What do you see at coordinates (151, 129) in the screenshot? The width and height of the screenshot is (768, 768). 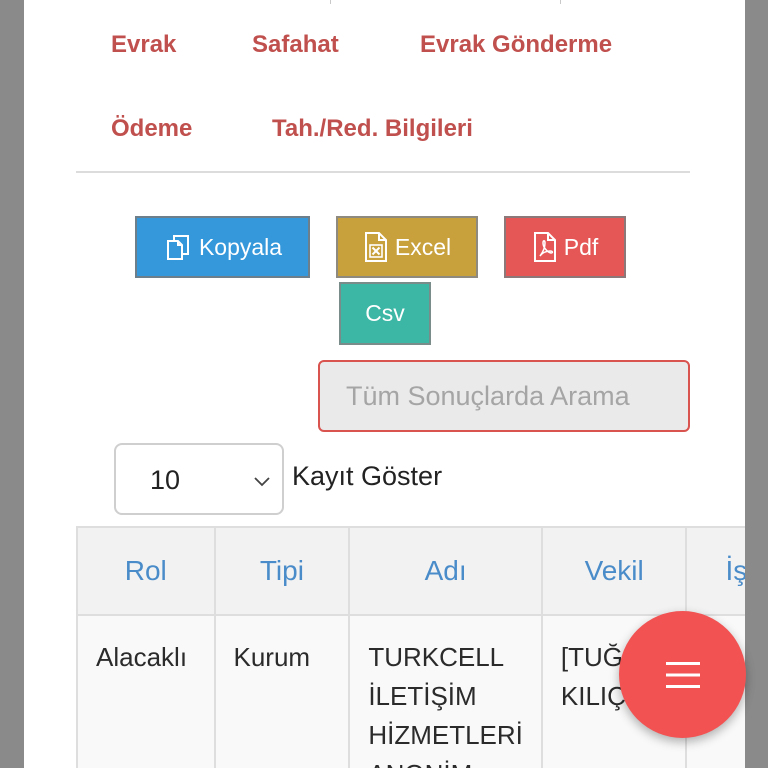 I see `tab-odeme: Ödeme` at bounding box center [151, 129].